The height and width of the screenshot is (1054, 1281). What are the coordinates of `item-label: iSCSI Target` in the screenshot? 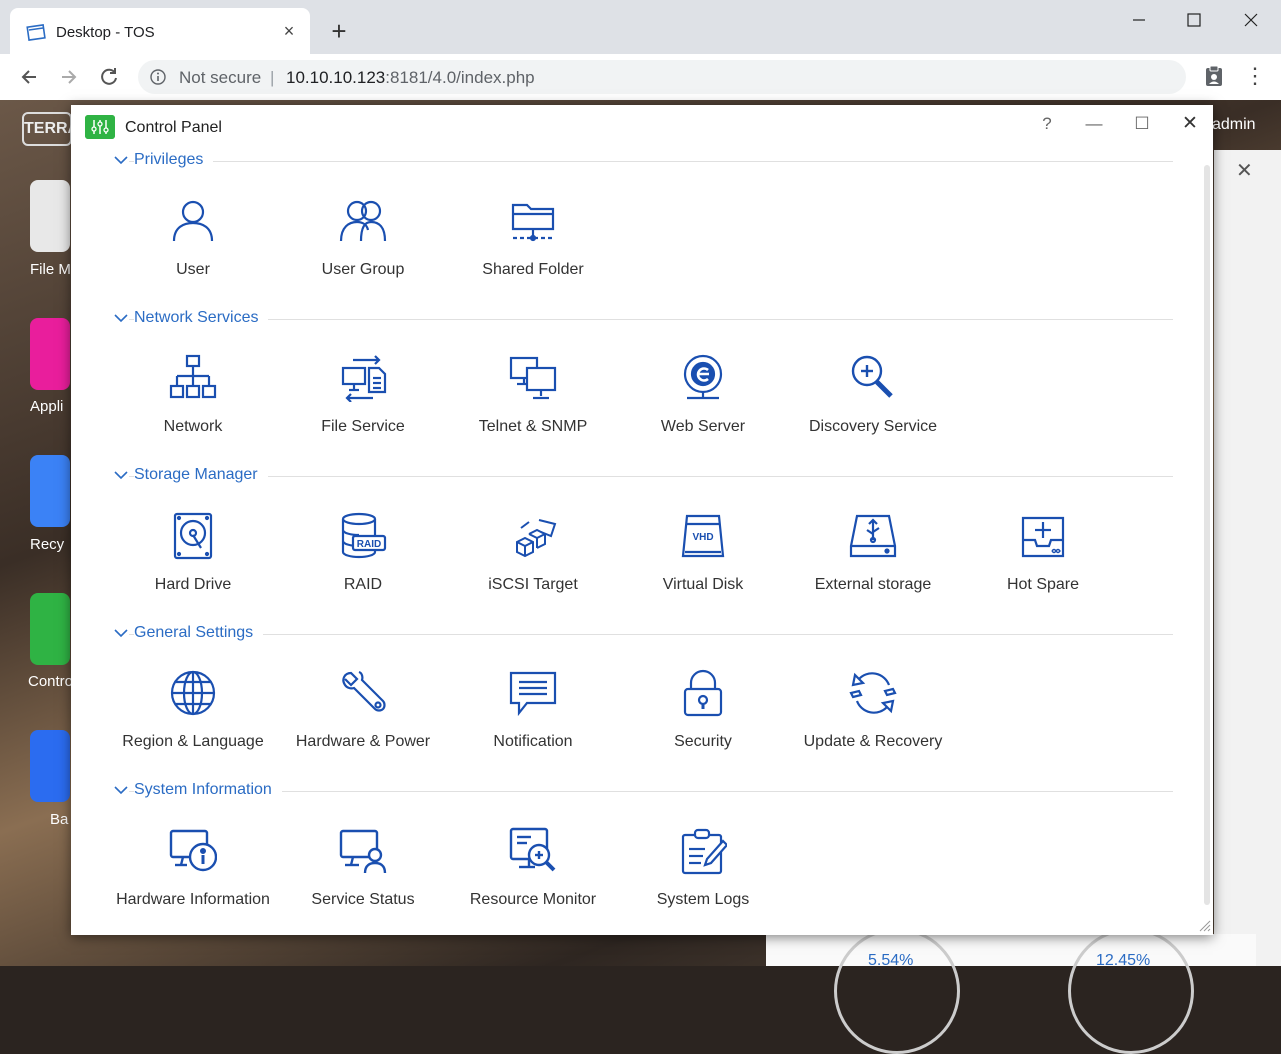 It's located at (533, 584).